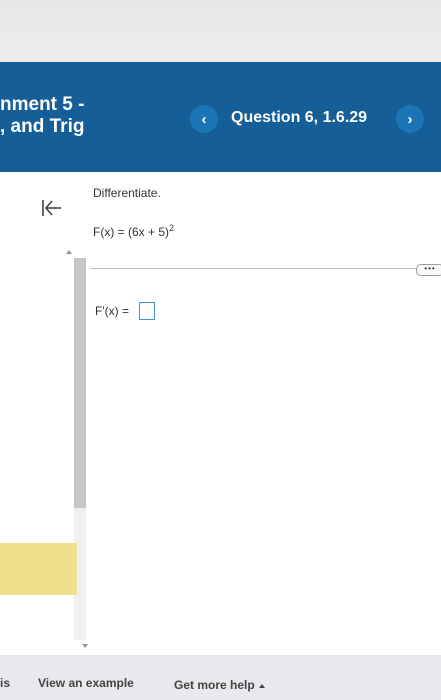  I want to click on get-more-help-button: Get more help, so click(219, 685).